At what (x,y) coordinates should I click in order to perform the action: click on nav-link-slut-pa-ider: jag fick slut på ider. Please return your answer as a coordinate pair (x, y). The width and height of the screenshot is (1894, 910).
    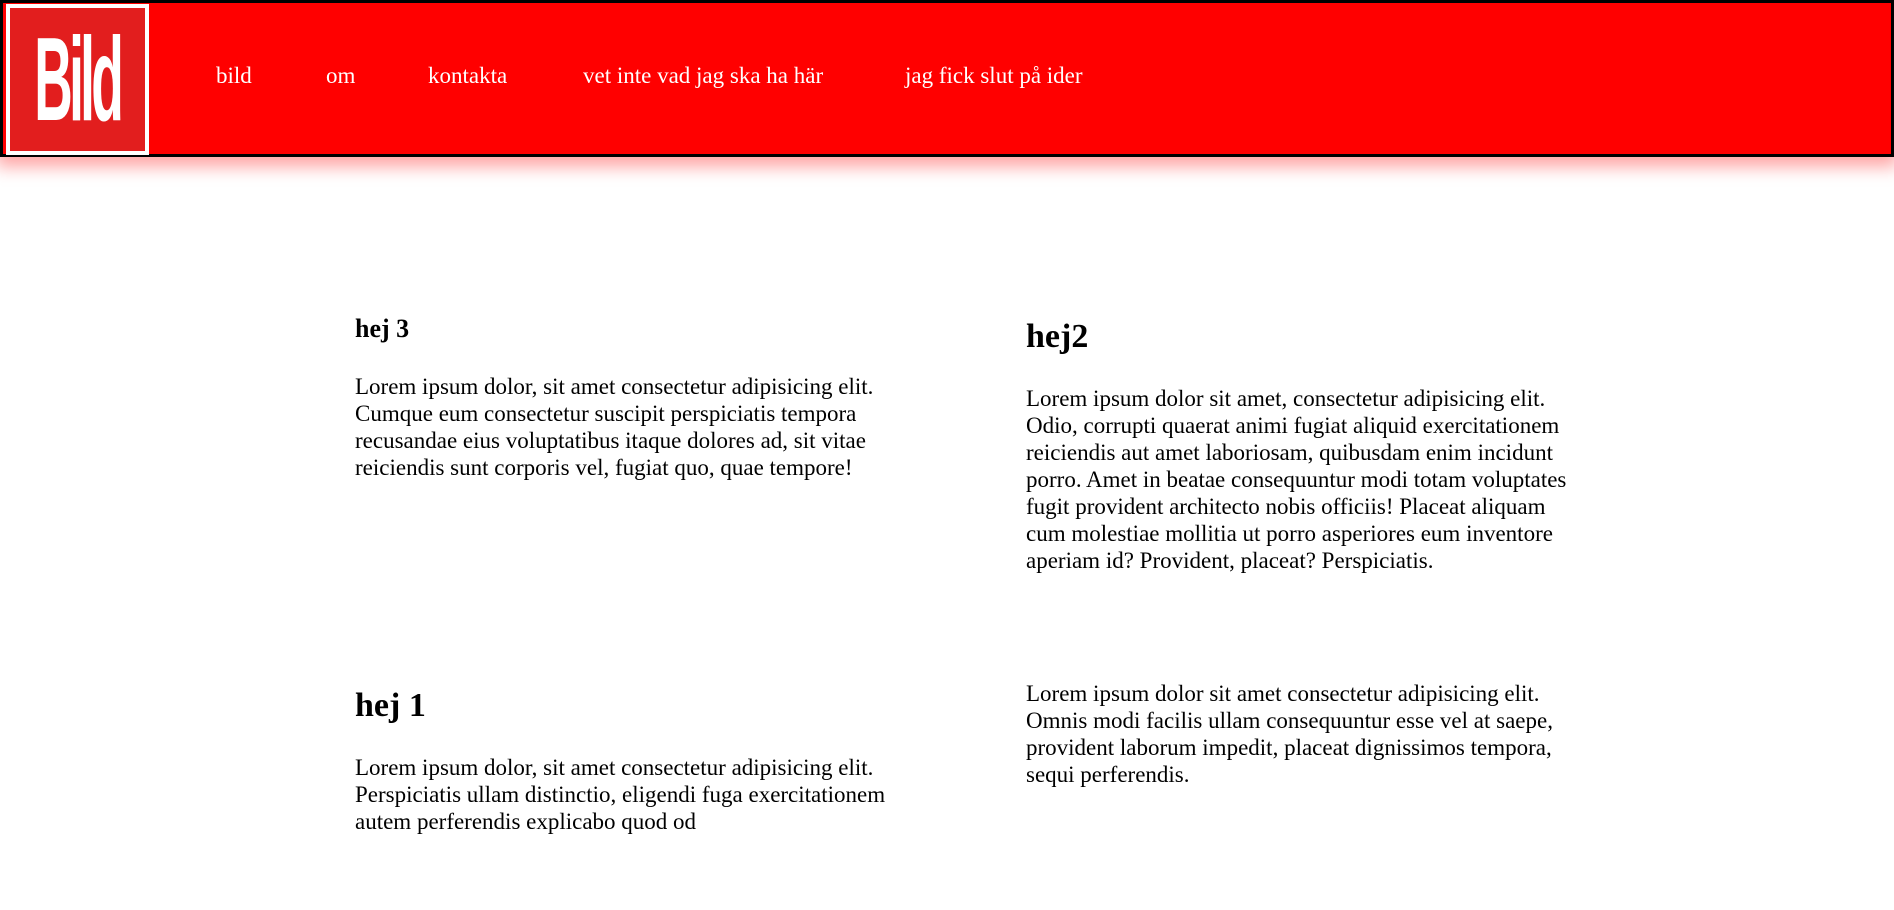
    Looking at the image, I should click on (994, 76).